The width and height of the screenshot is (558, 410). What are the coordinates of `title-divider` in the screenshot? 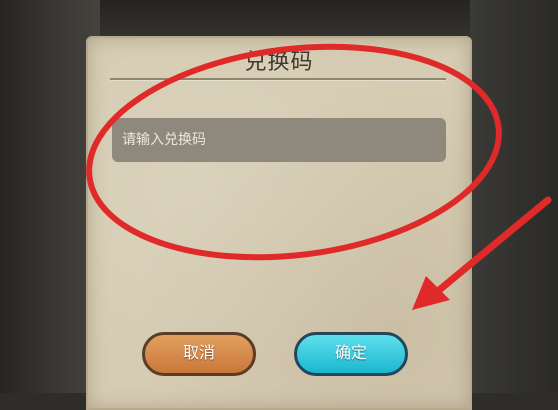 It's located at (278, 79).